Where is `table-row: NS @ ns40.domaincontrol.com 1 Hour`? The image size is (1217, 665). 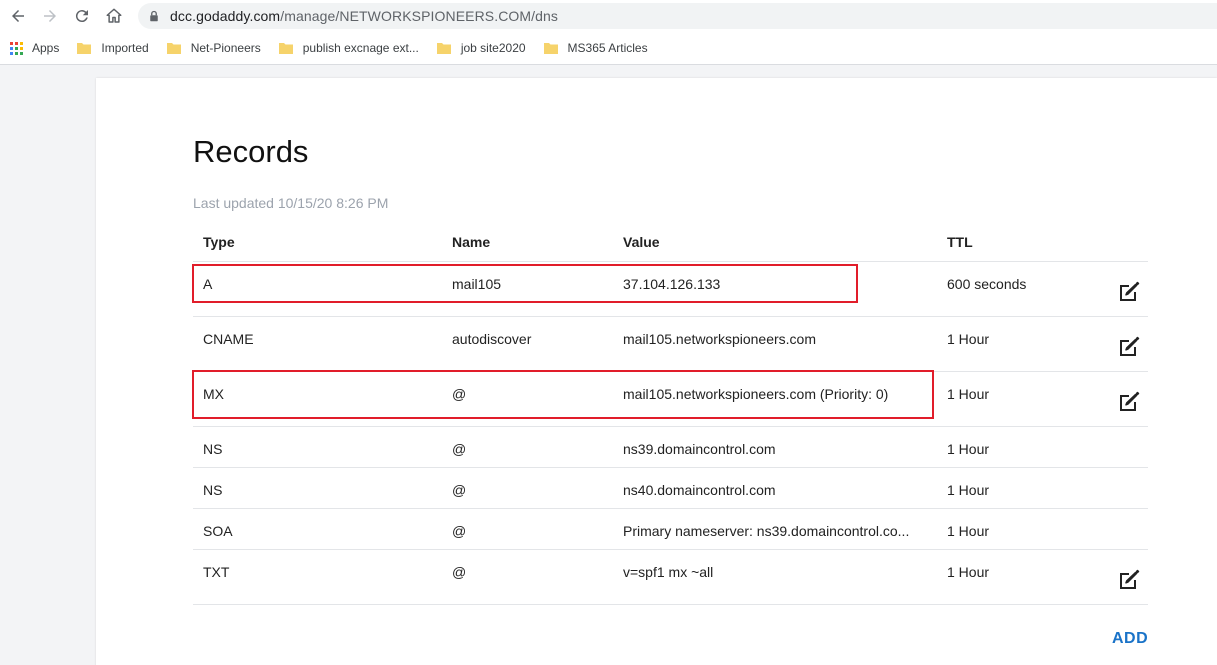
table-row: NS @ ns40.domaincontrol.com 1 Hour is located at coordinates (670, 488).